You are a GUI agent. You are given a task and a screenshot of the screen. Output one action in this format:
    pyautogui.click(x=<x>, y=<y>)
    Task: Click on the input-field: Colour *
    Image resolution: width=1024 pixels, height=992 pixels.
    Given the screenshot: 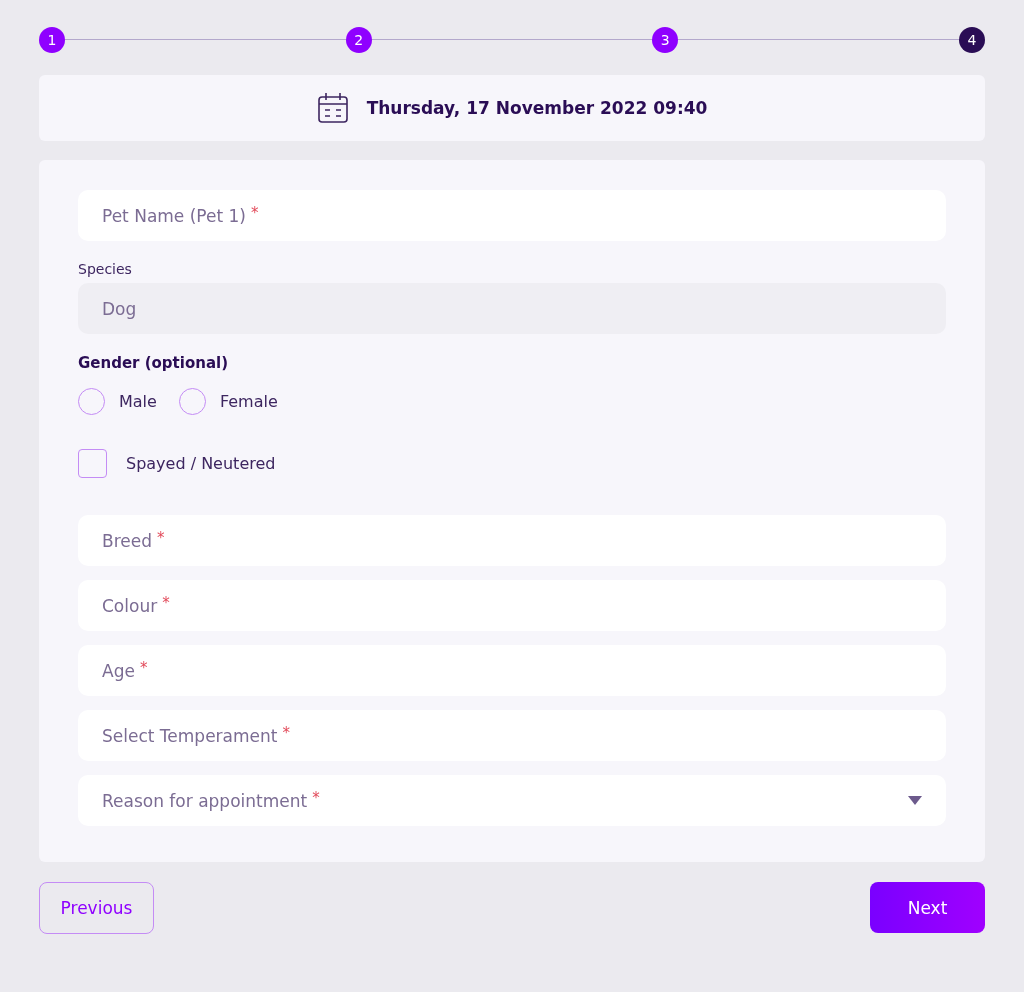 What is the action you would take?
    pyautogui.click(x=512, y=605)
    